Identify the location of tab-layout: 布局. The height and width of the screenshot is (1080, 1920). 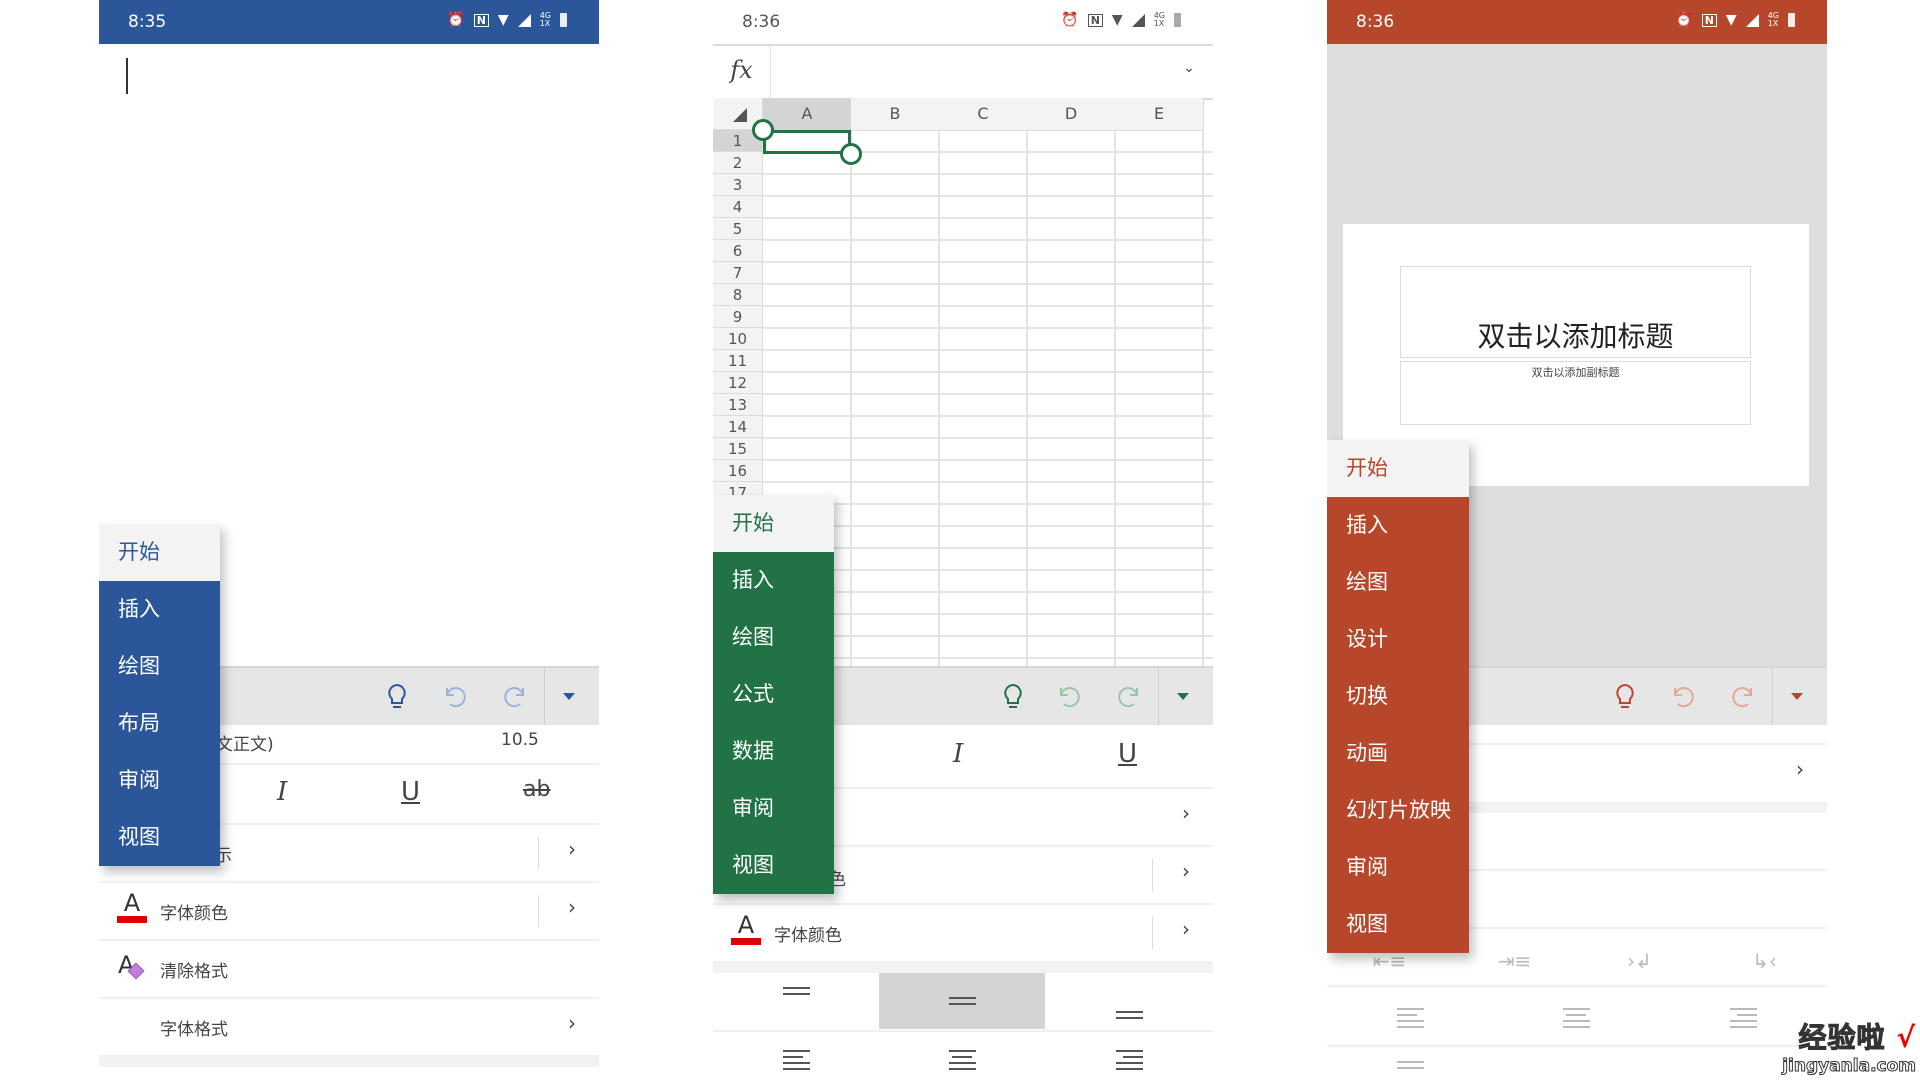
(159, 723).